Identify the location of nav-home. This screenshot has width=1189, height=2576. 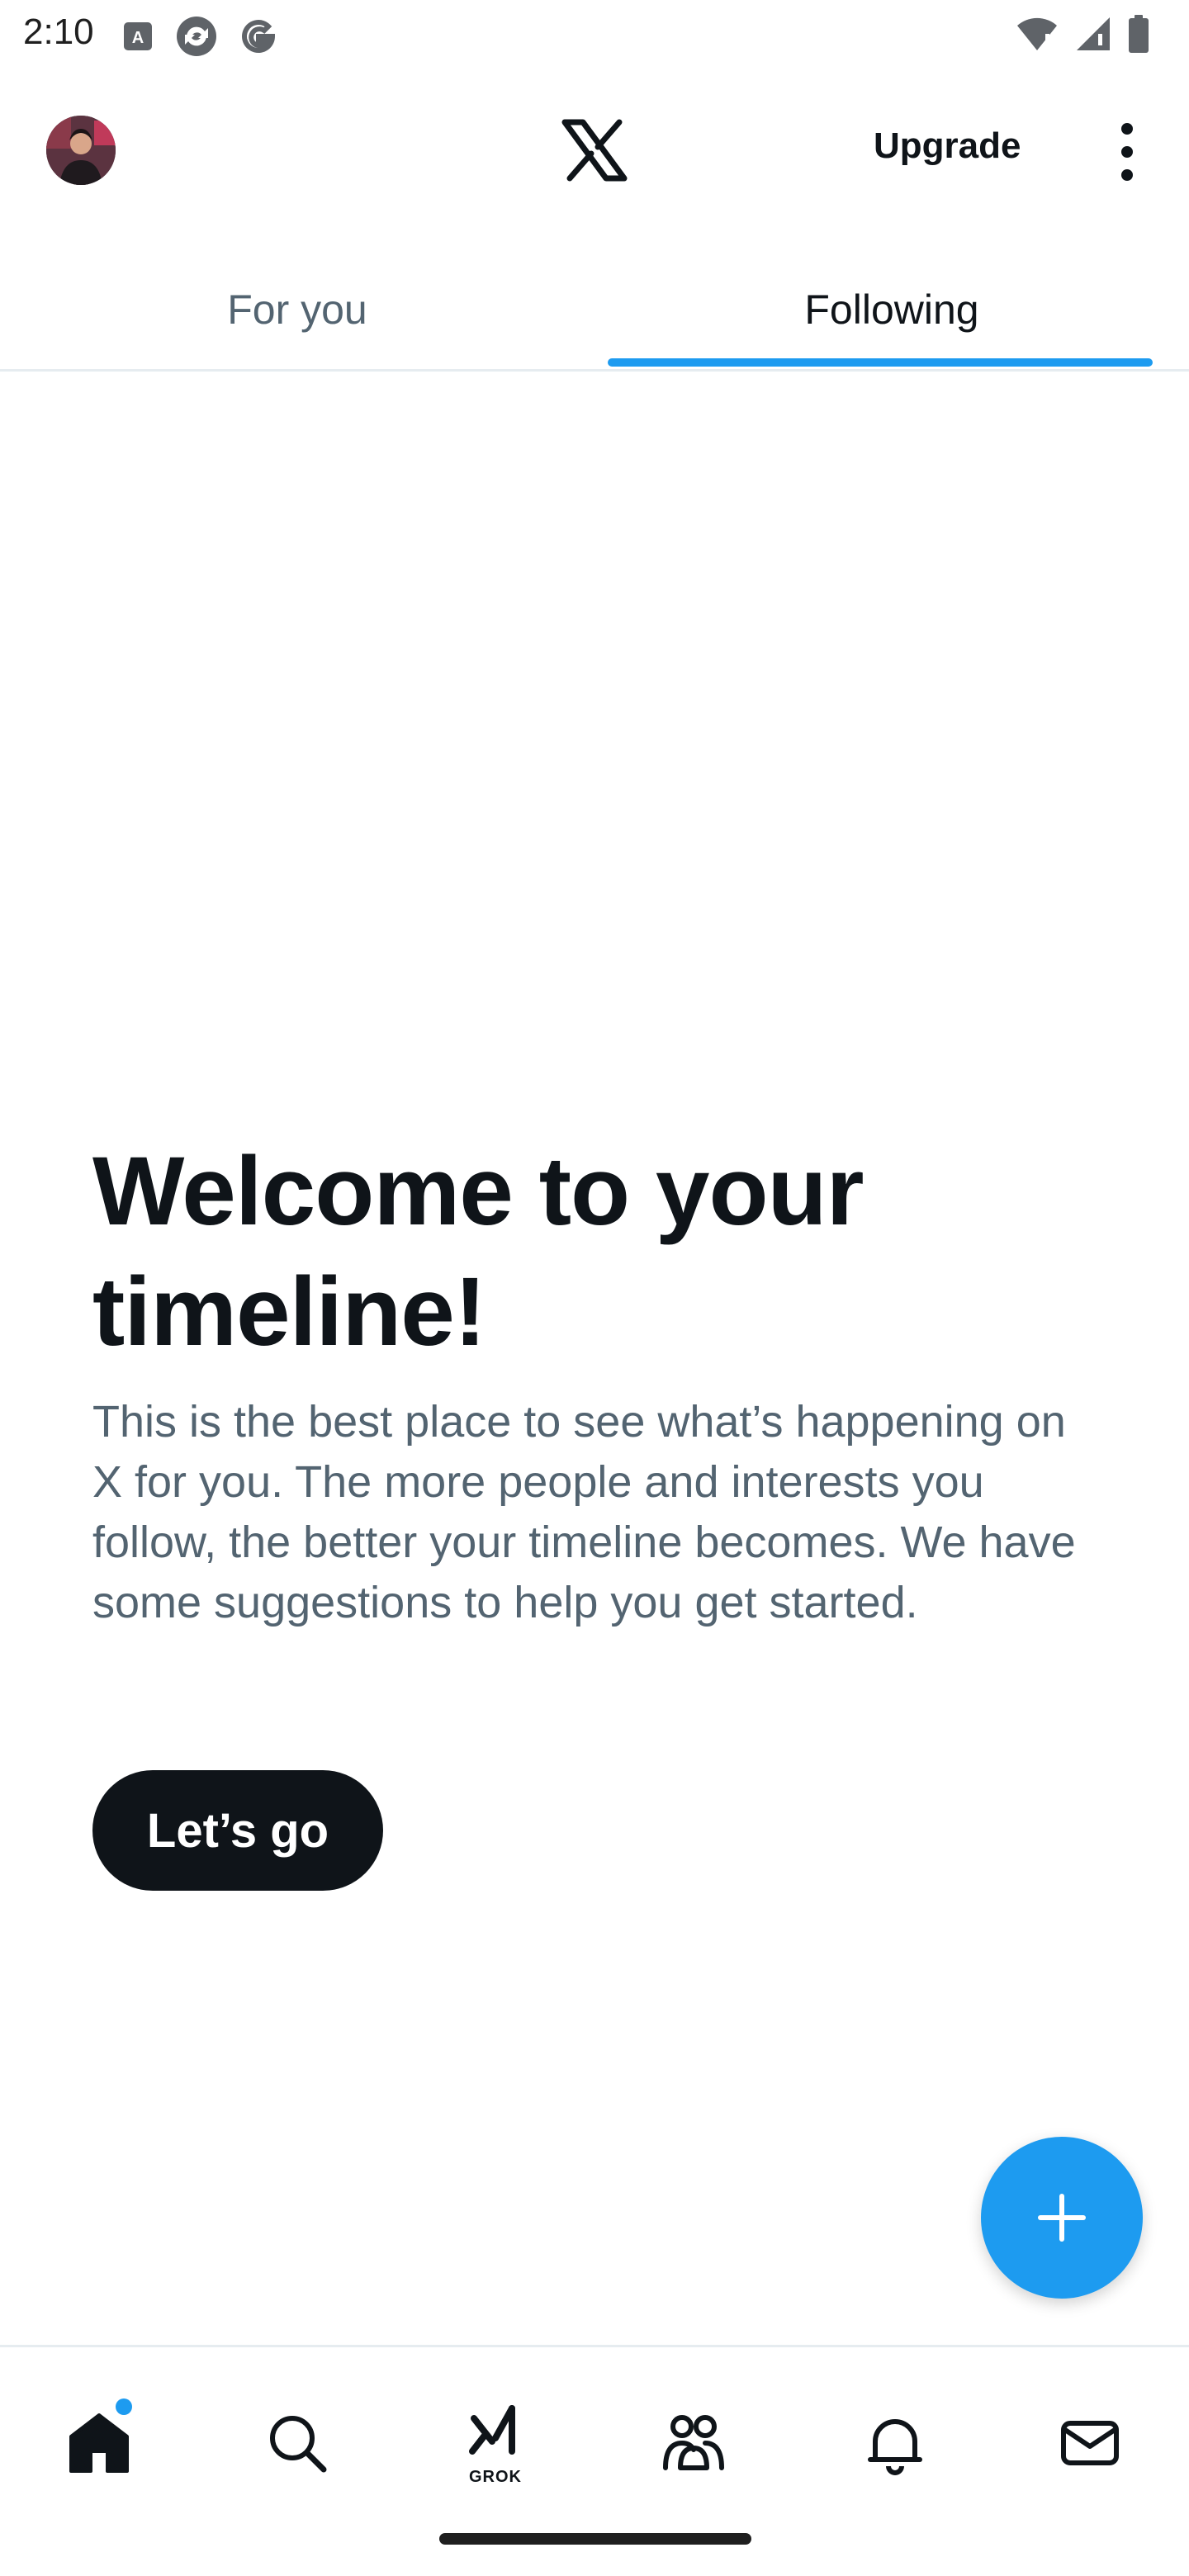
(99, 2443).